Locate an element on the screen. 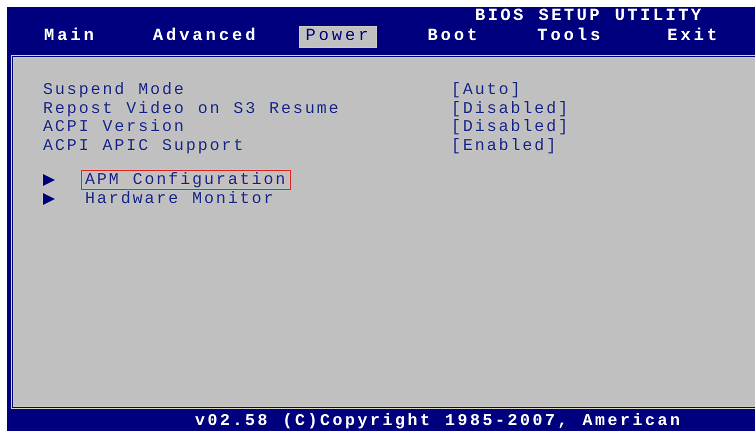 The height and width of the screenshot is (431, 755). menu-tab: Power is located at coordinates (338, 37).